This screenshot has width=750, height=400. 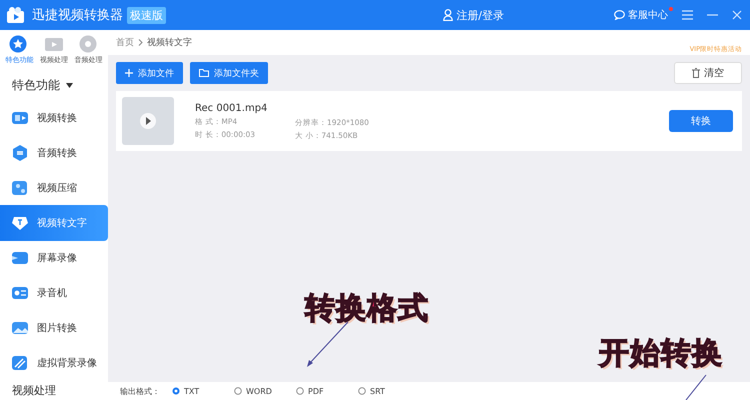 What do you see at coordinates (661, 354) in the screenshot?
I see `annotation-text: 开始转换` at bounding box center [661, 354].